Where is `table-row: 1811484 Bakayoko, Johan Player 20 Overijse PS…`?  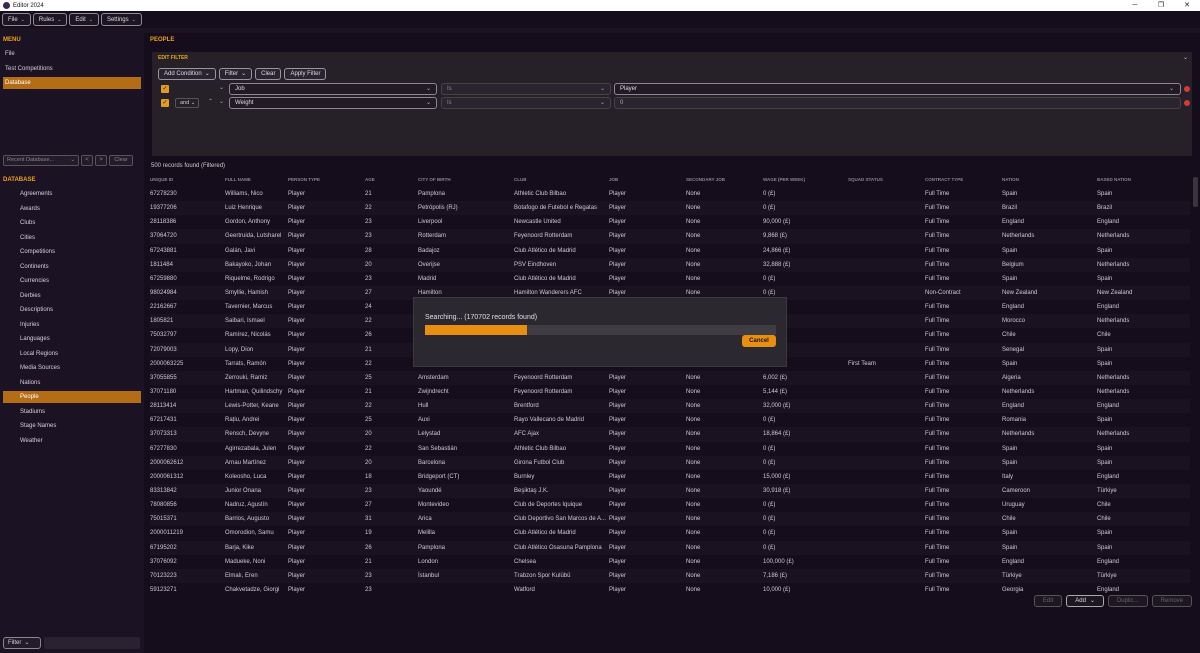
table-row: 1811484 Bakayoko, Johan Player 20 Overijse PS… is located at coordinates (670, 264).